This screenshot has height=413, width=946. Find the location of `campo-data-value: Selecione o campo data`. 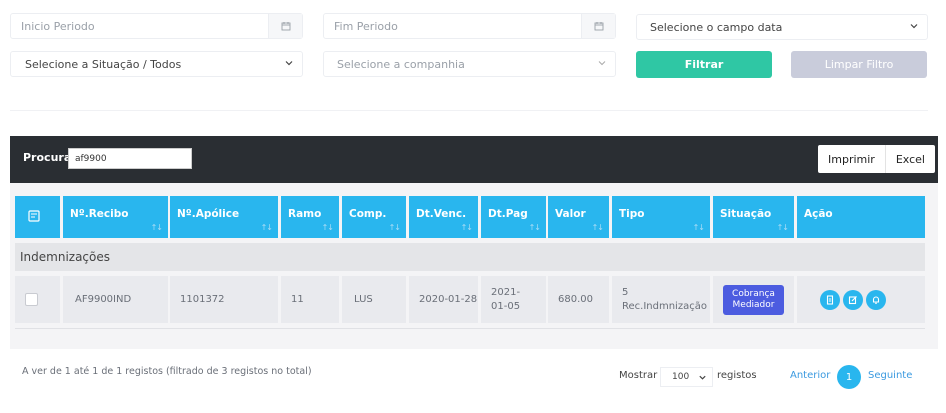

campo-data-value: Selecione o campo data is located at coordinates (716, 27).